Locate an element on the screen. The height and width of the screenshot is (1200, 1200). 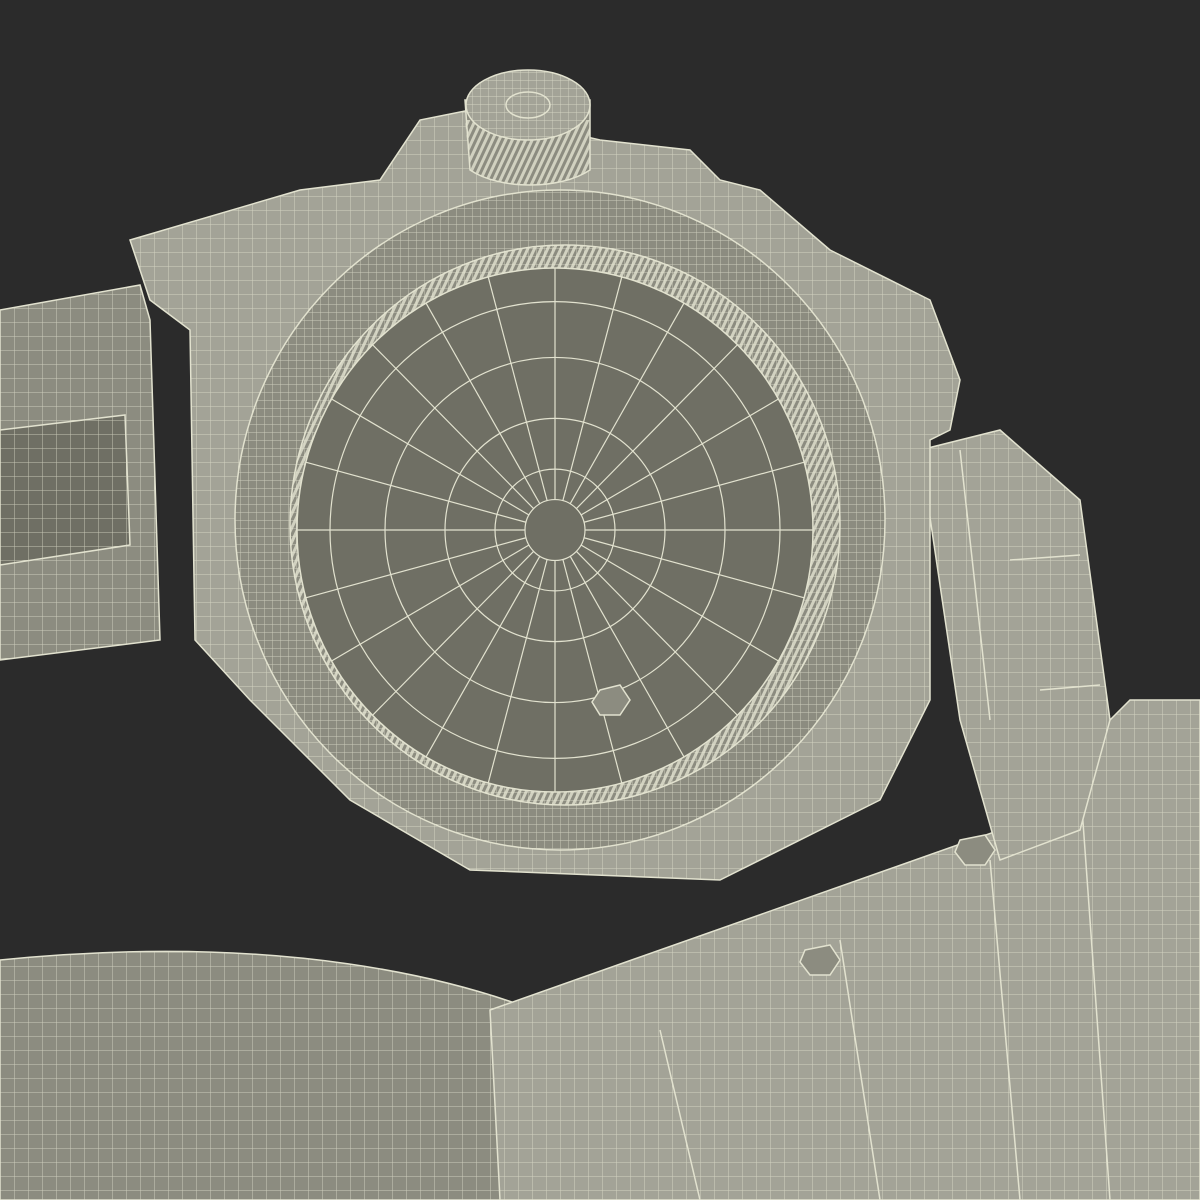
crown is located at coordinates (527, 127).